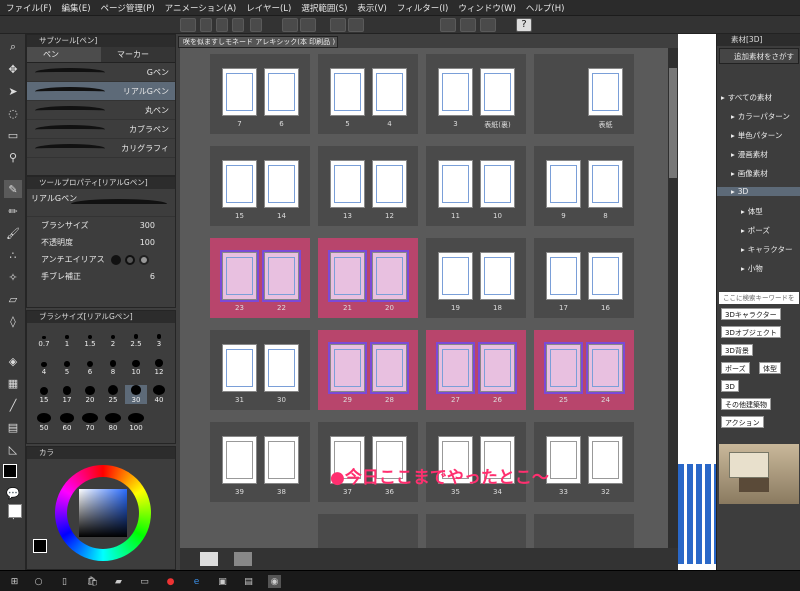 The image size is (800, 591). I want to click on size-cell: 12, so click(159, 366).